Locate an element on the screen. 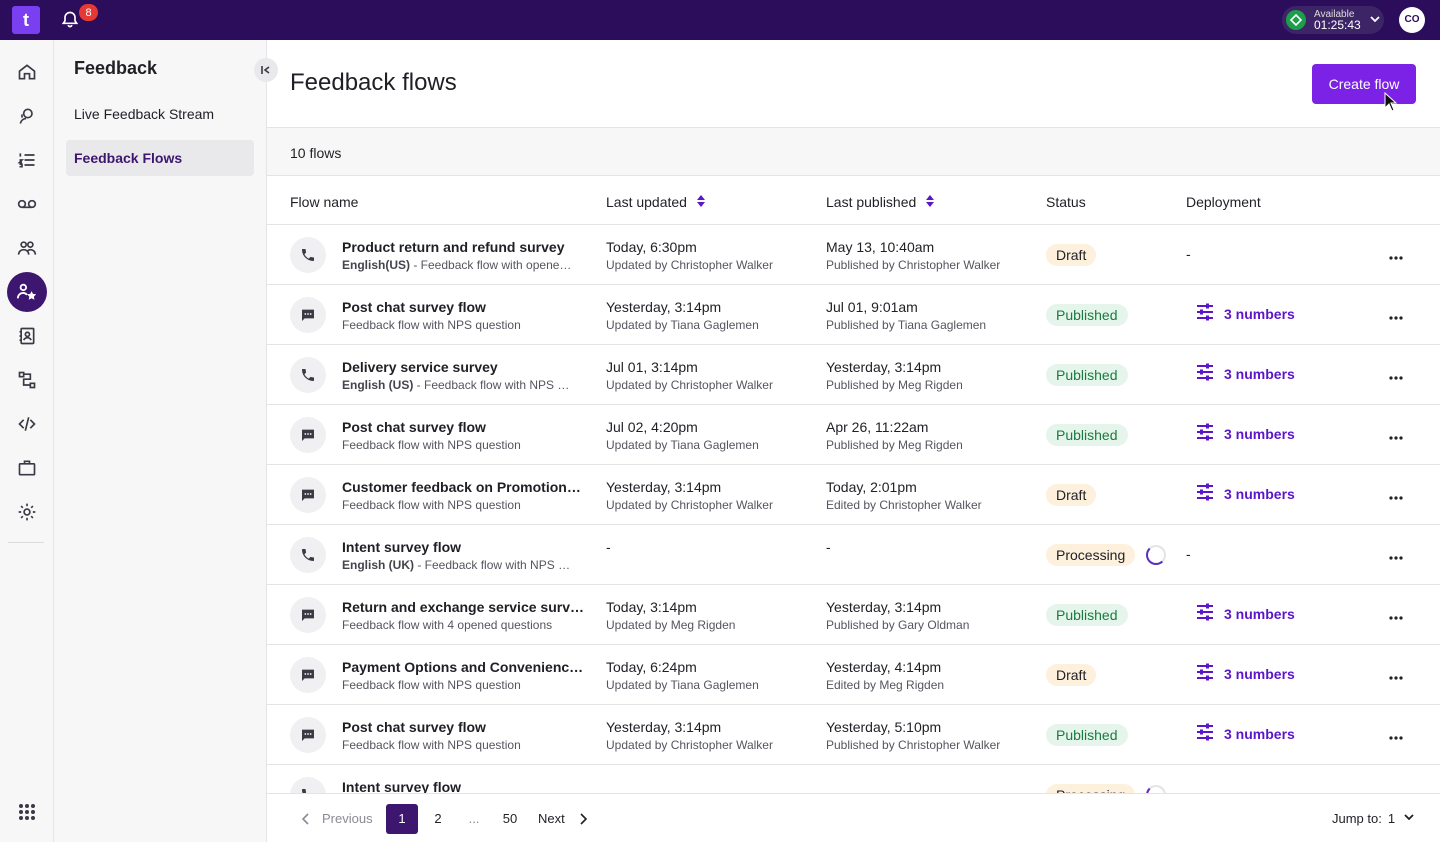 The image size is (1440, 842). deployment-empty: - is located at coordinates (1188, 554).